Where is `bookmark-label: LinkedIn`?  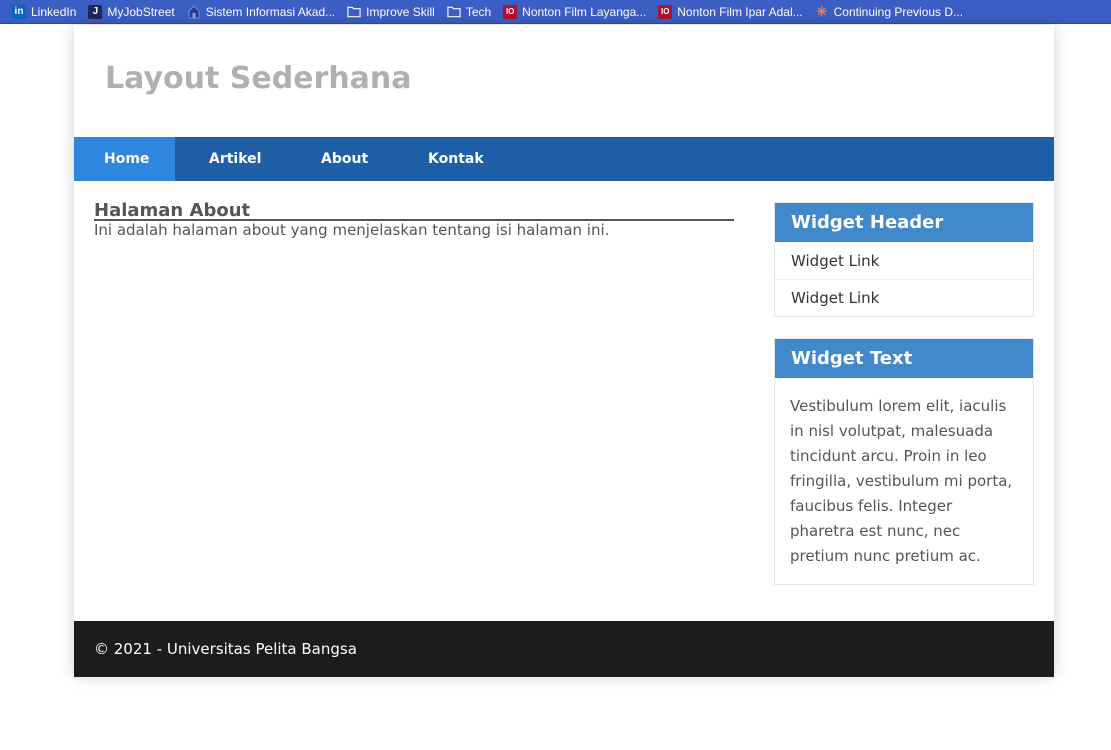 bookmark-label: LinkedIn is located at coordinates (54, 11).